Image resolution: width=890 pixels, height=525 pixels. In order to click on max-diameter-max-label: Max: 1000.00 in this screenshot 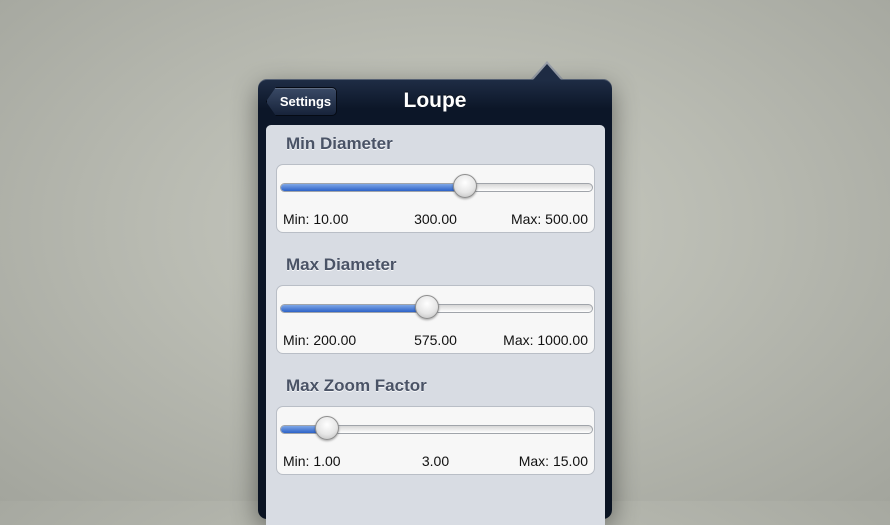, I will do `click(545, 340)`.